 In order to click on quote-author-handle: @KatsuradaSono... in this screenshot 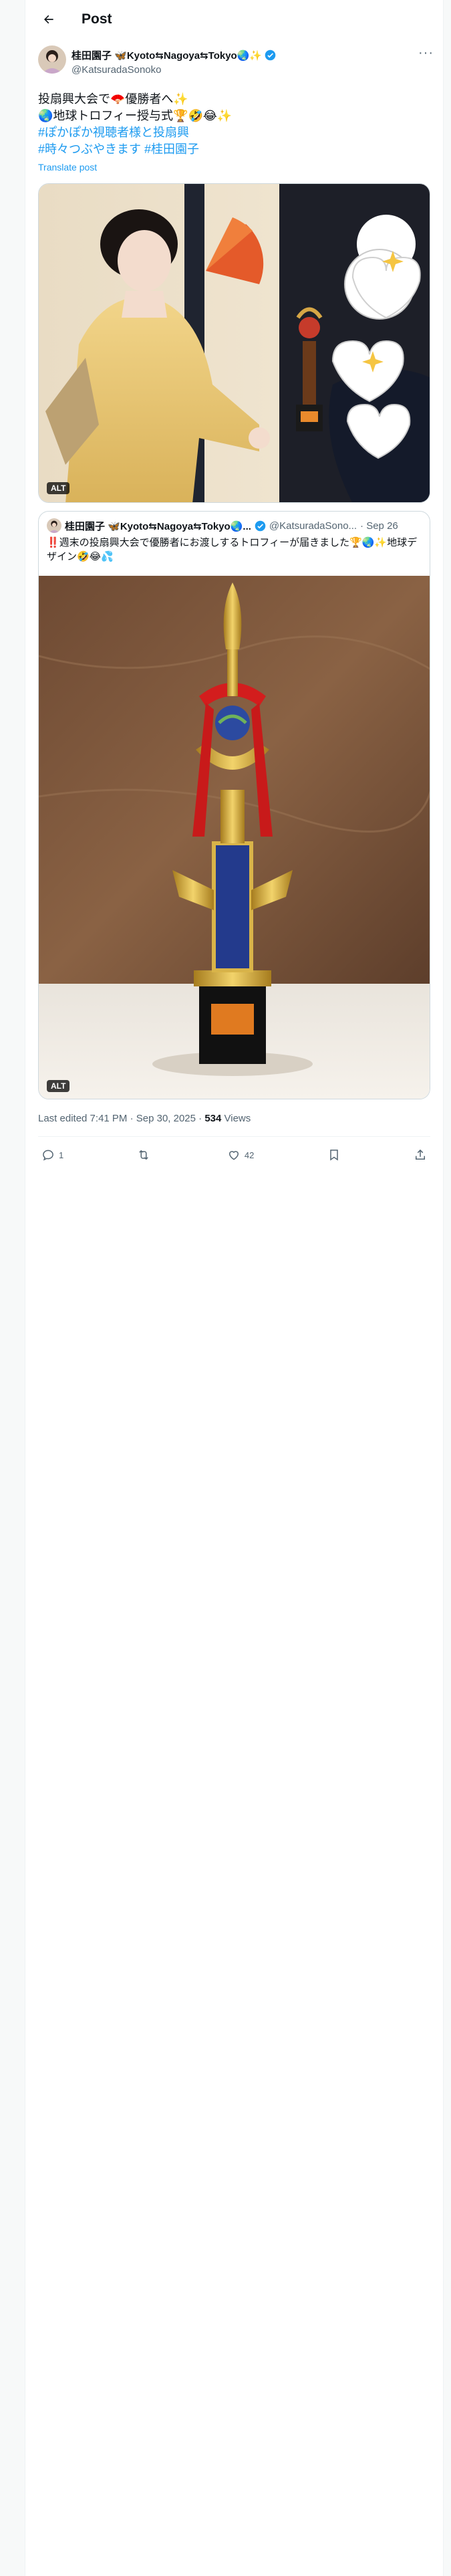, I will do `click(313, 526)`.